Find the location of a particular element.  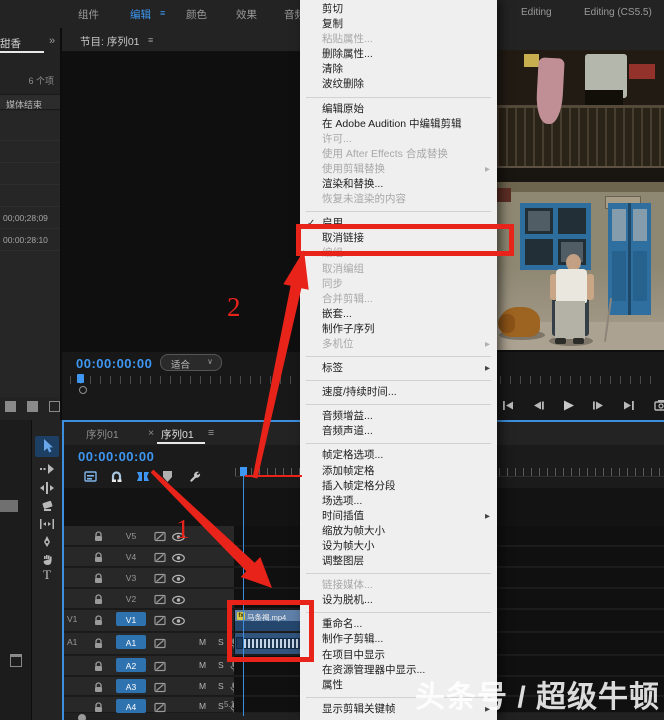

trash-icon is located at coordinates (16, 660).